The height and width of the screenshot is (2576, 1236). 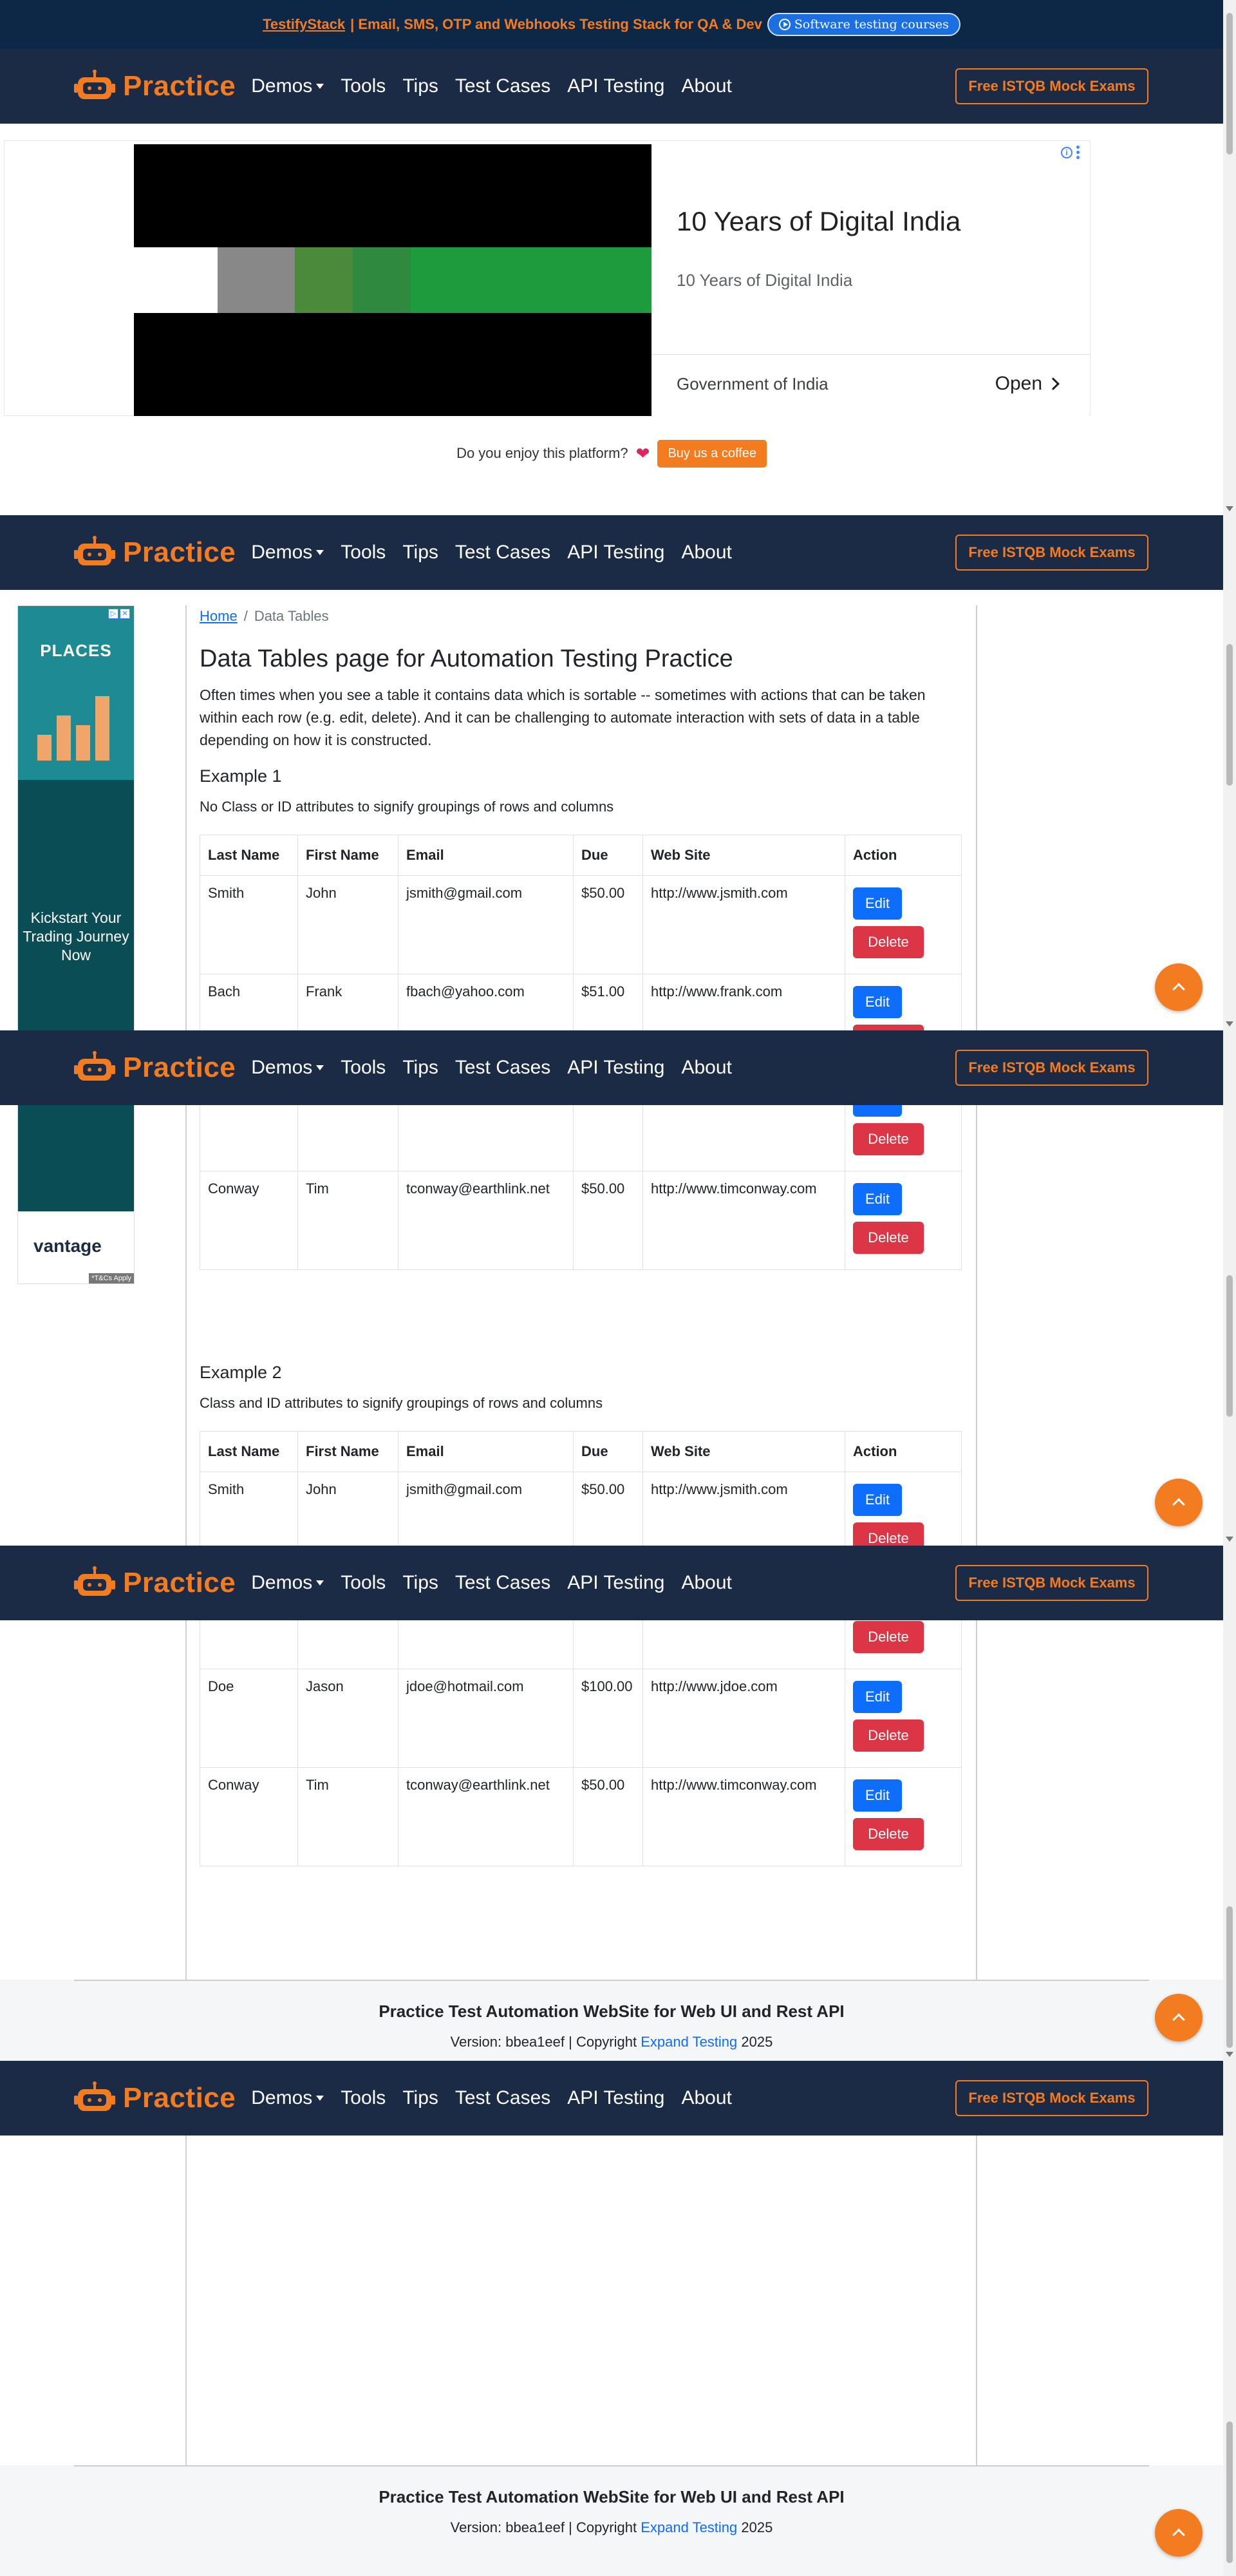 What do you see at coordinates (249, 1221) in the screenshot?
I see `table-cell: Conway` at bounding box center [249, 1221].